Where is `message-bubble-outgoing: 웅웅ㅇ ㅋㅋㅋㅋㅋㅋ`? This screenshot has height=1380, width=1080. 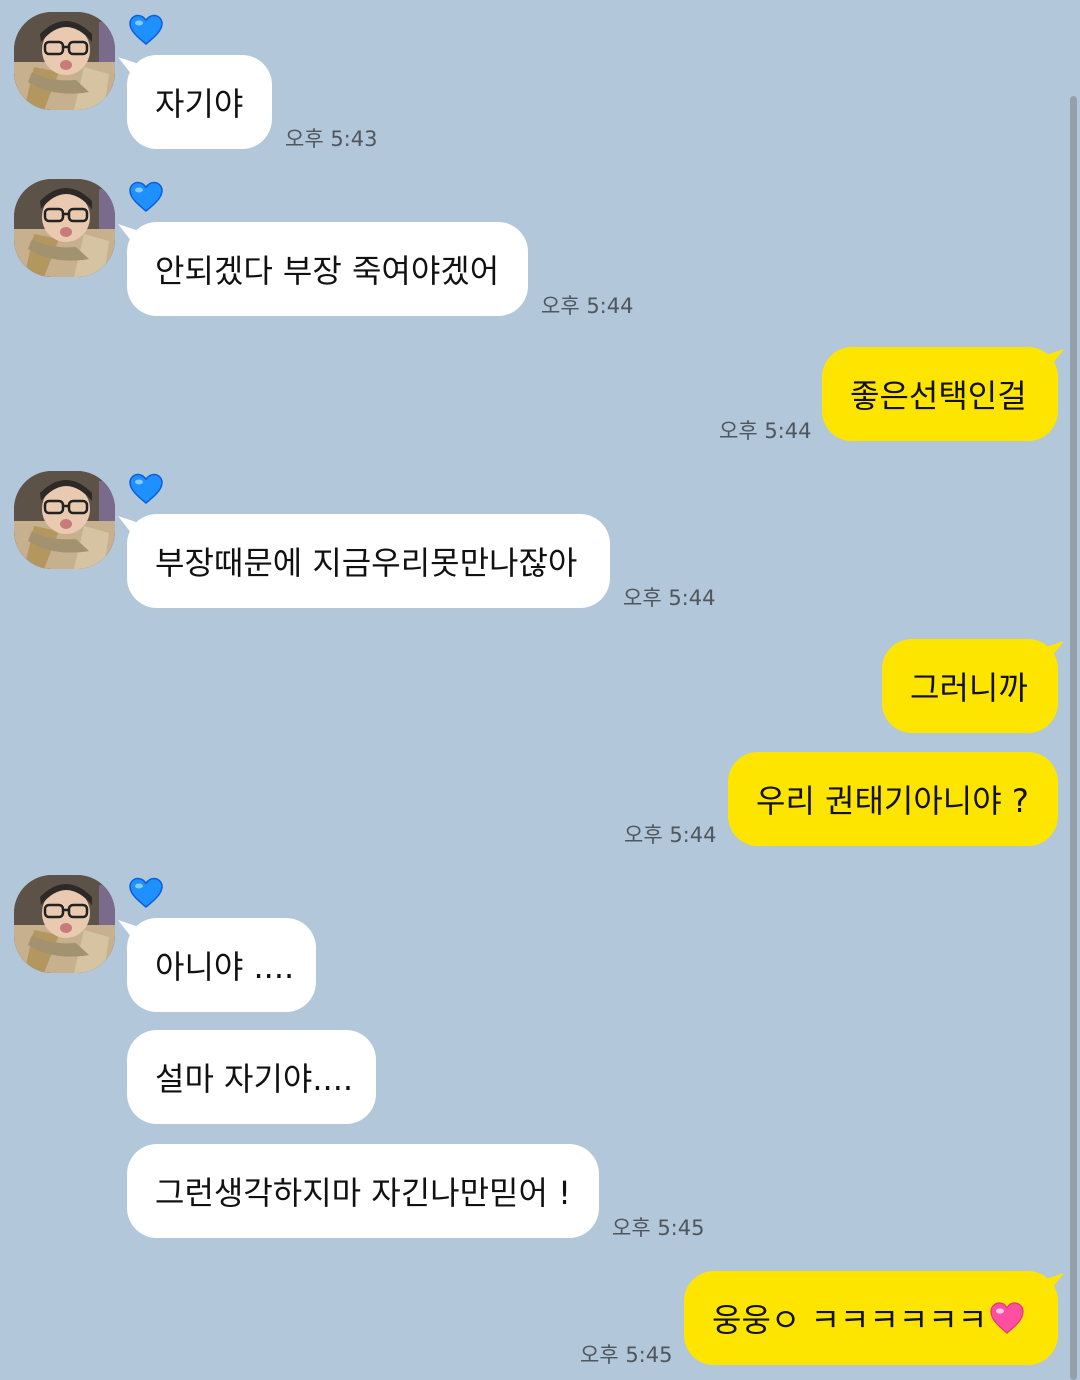
message-bubble-outgoing: 웅웅ㅇ ㅋㅋㅋㅋㅋㅋ is located at coordinates (871, 1318).